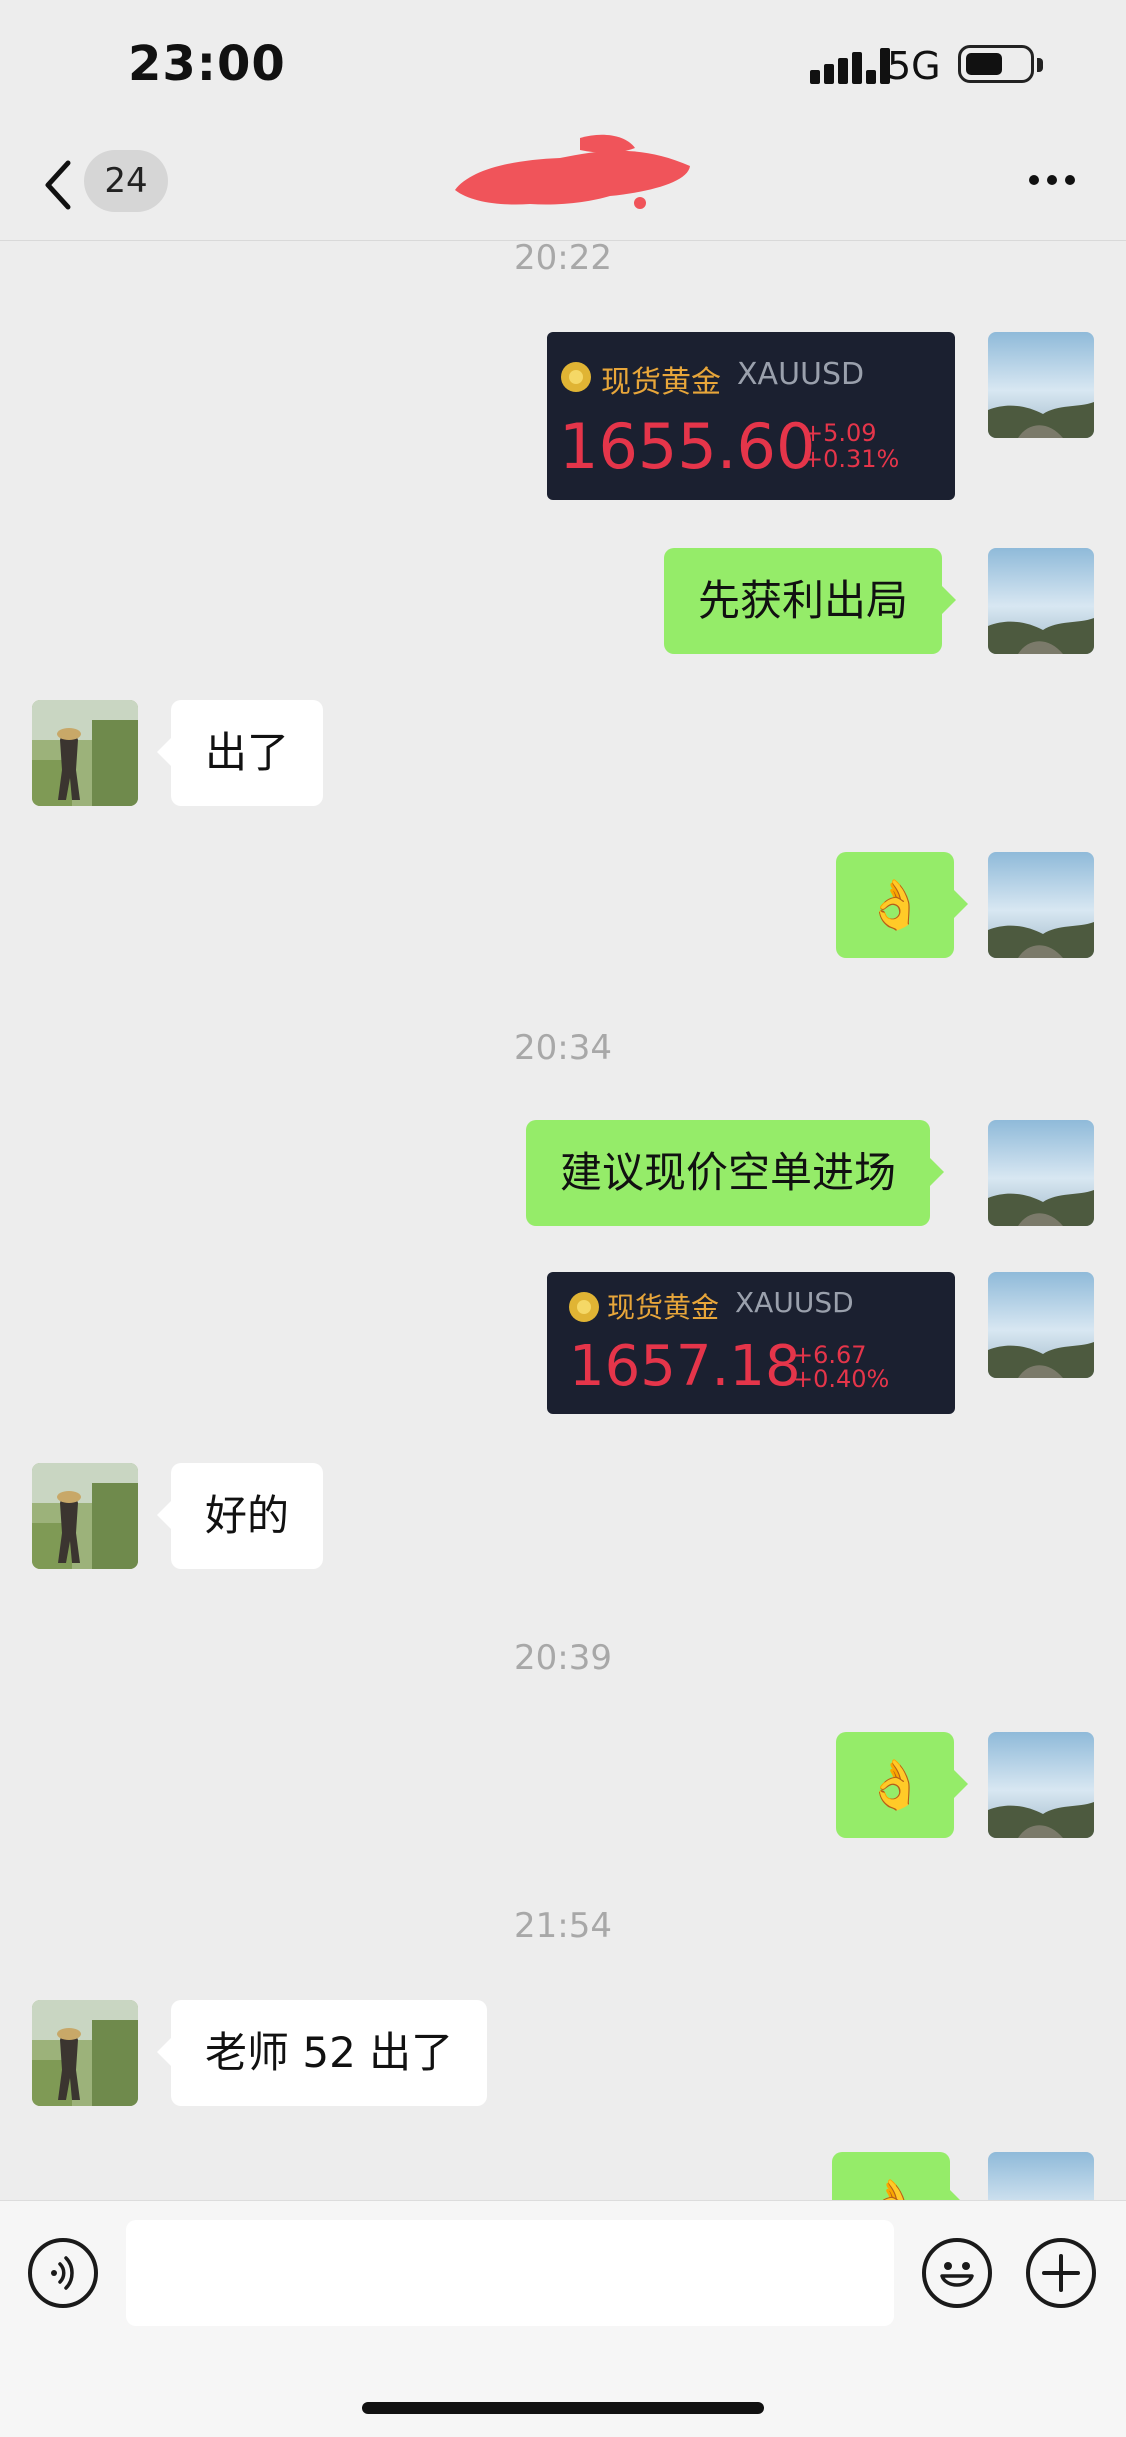 The width and height of the screenshot is (1126, 2437). What do you see at coordinates (1061, 2273) in the screenshot?
I see `plus-icon` at bounding box center [1061, 2273].